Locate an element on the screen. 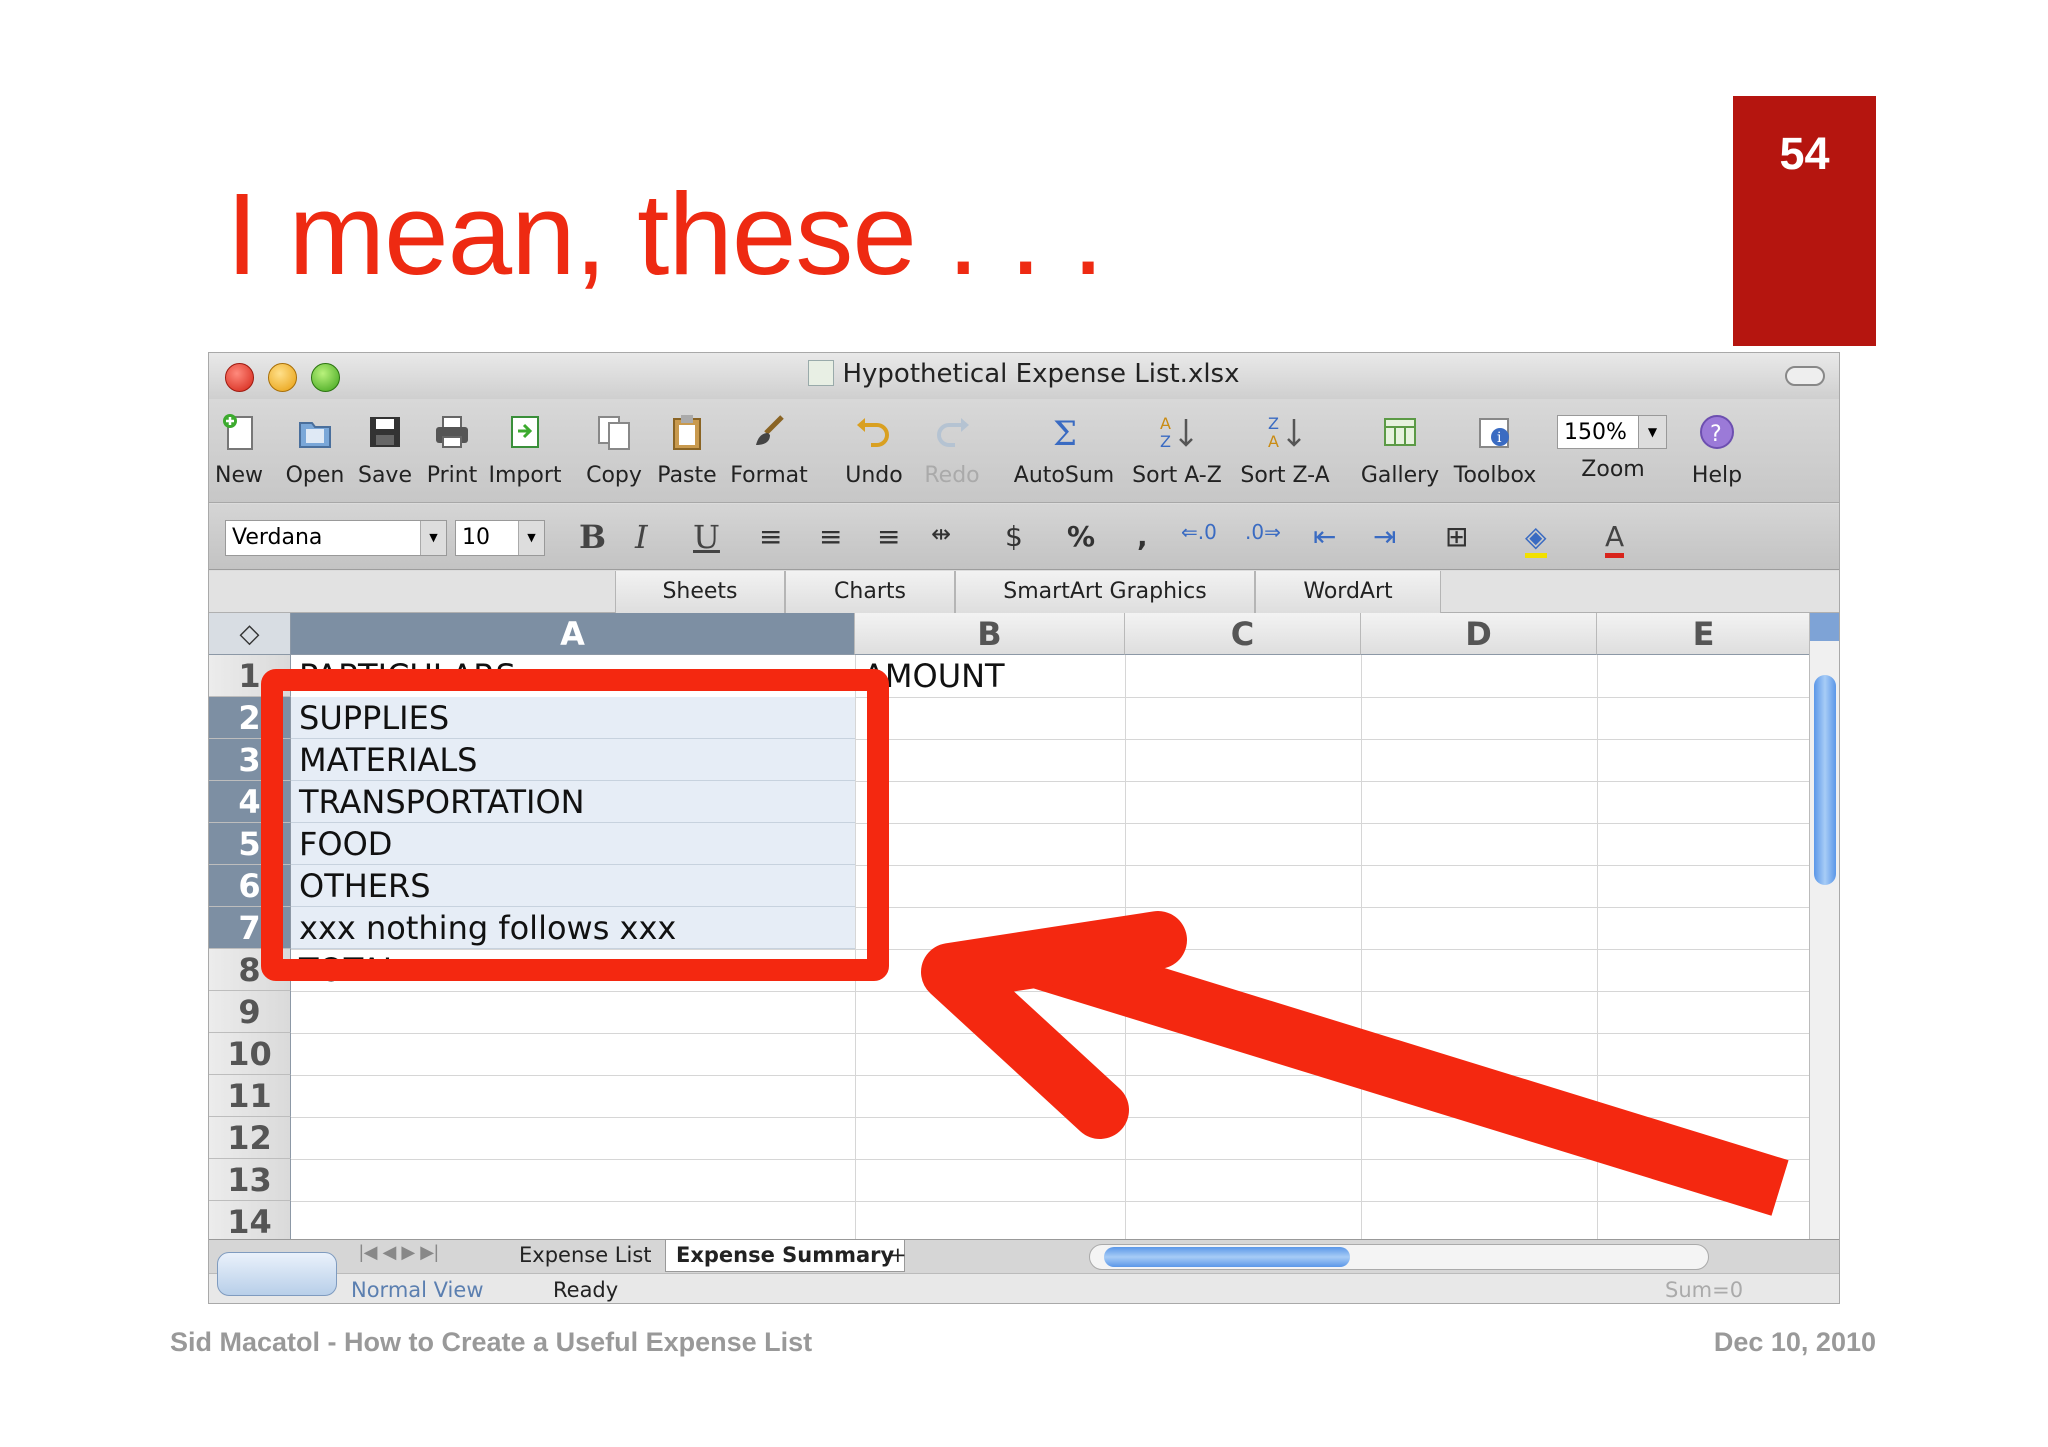 The width and height of the screenshot is (2048, 1447). tab-sheets: Sheets is located at coordinates (700, 592).